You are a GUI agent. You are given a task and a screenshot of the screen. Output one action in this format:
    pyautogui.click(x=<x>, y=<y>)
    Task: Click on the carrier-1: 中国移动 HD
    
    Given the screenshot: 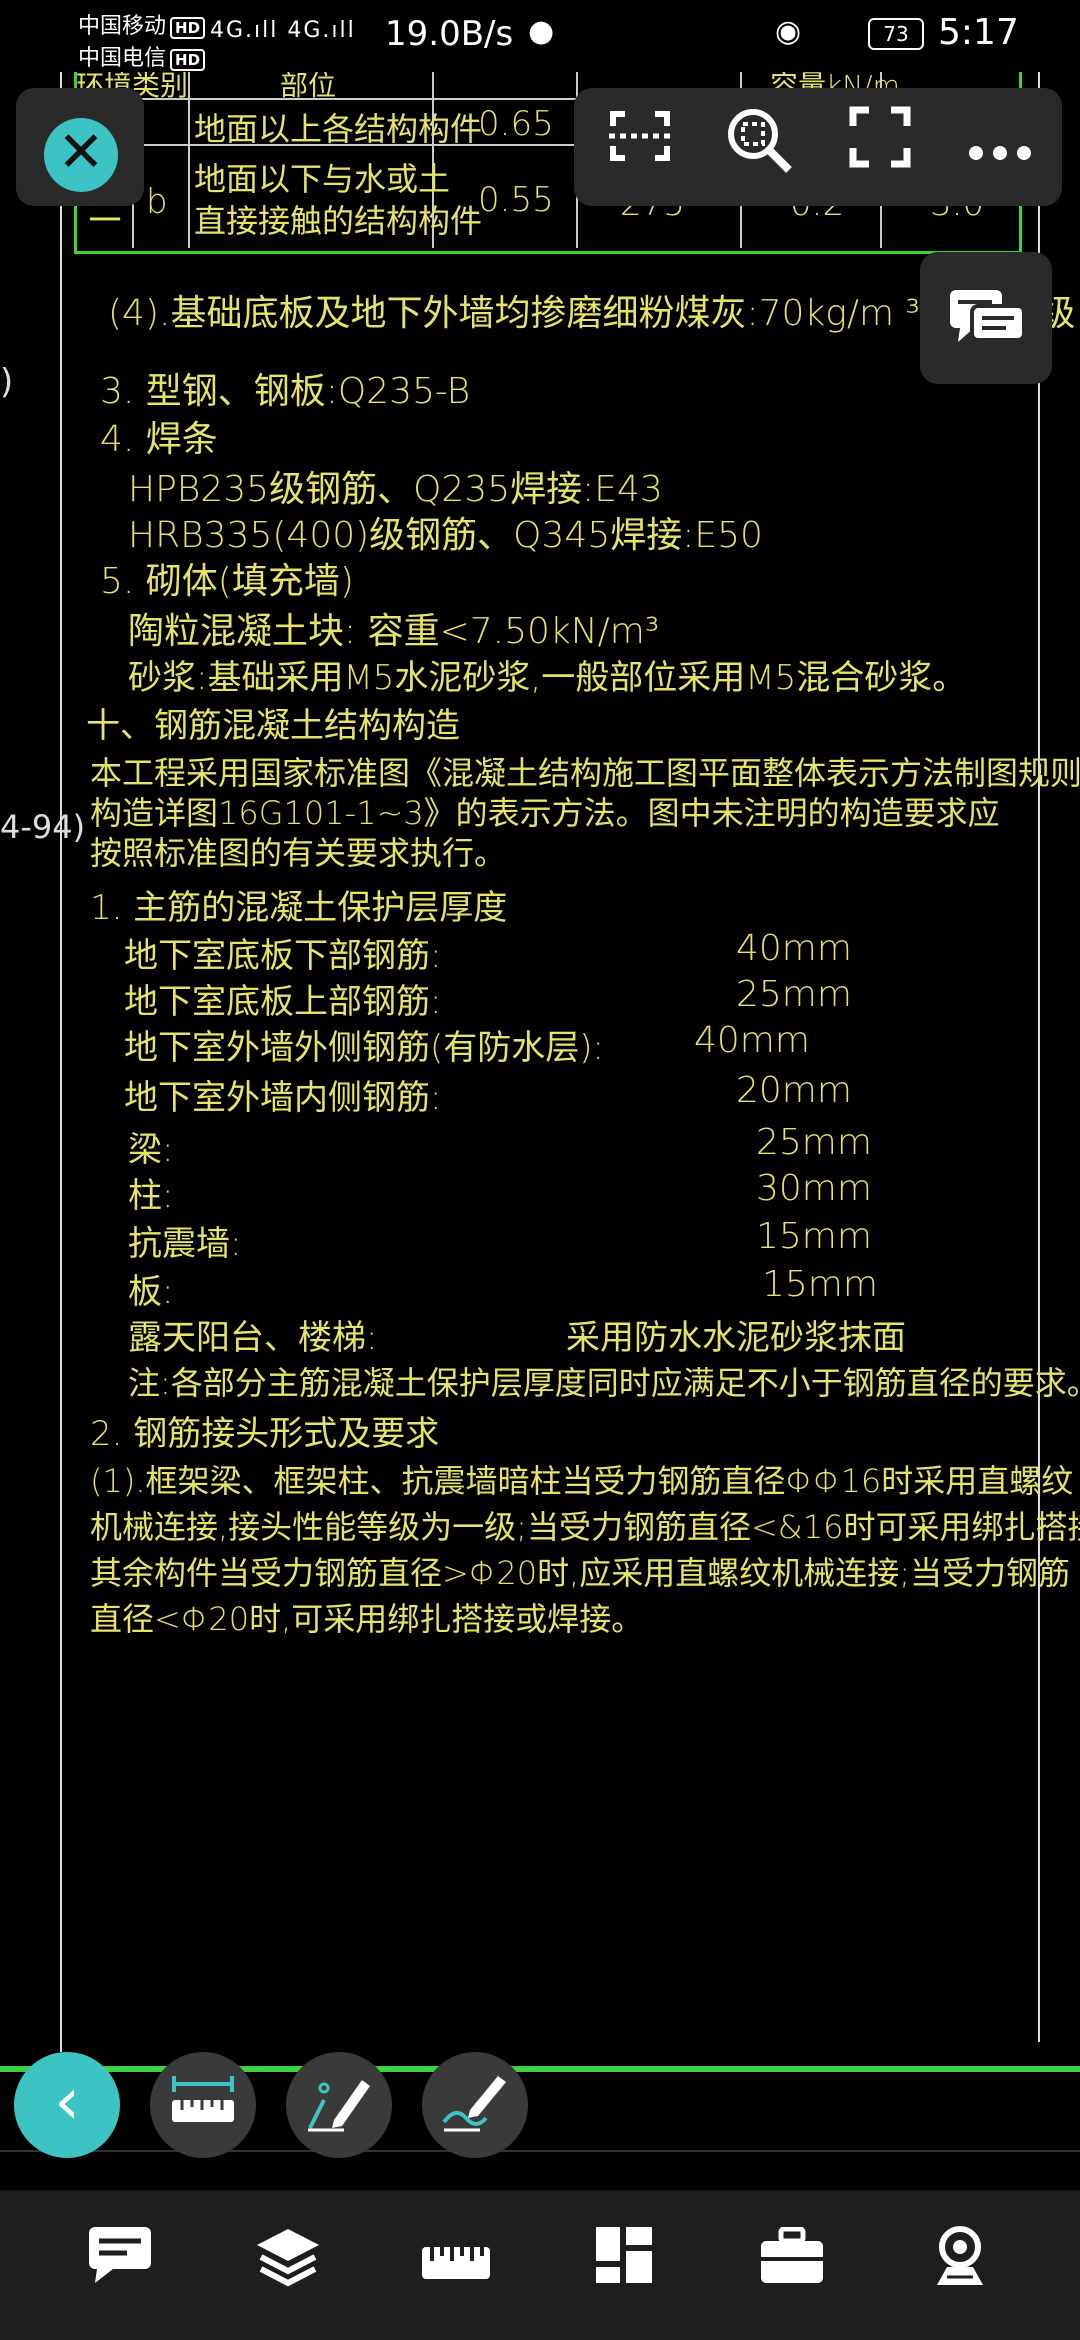 What is the action you would take?
    pyautogui.click(x=142, y=24)
    